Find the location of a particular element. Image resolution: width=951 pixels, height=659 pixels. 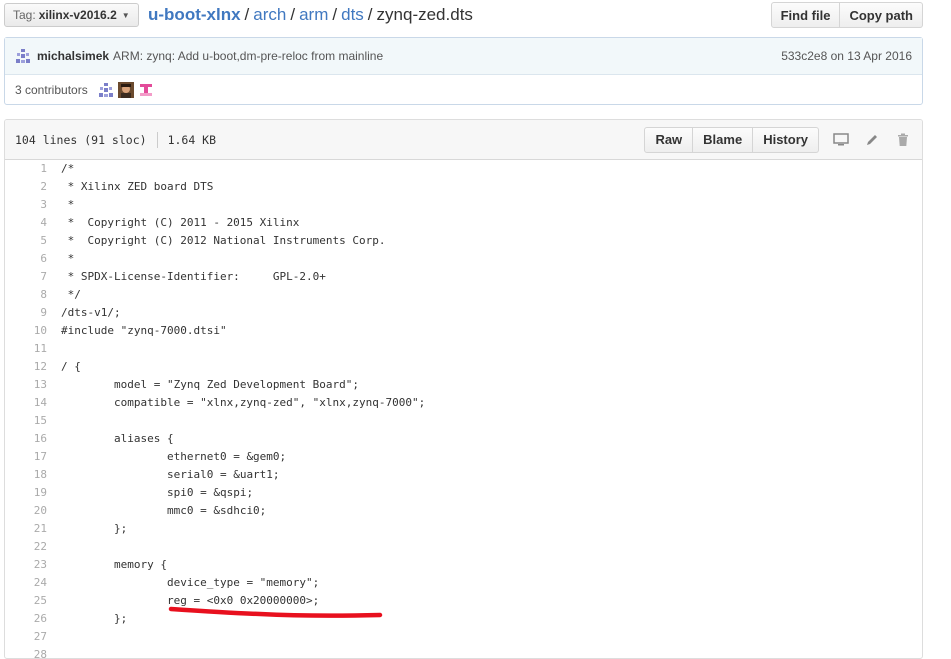

desktop-icon is located at coordinates (841, 140).